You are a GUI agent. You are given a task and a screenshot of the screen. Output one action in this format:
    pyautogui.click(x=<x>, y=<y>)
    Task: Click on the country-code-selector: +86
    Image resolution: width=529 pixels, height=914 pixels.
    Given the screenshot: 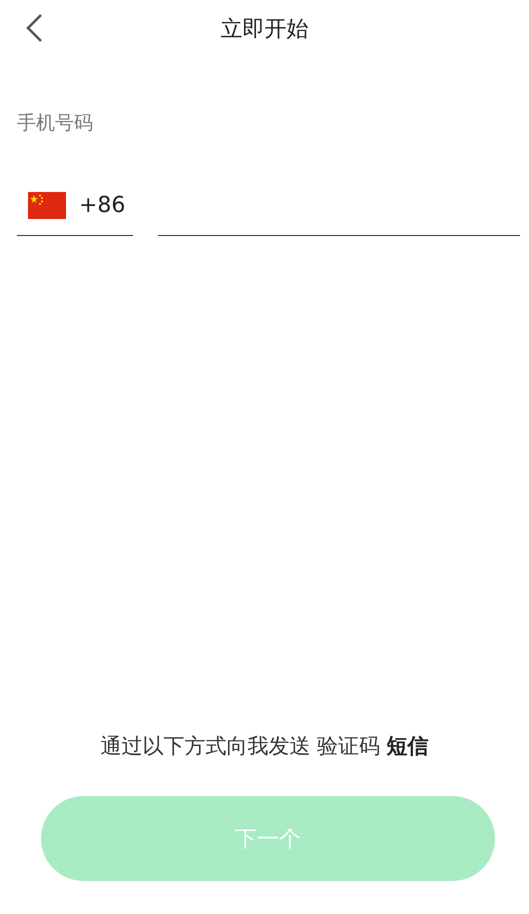 What is the action you would take?
    pyautogui.click(x=75, y=206)
    